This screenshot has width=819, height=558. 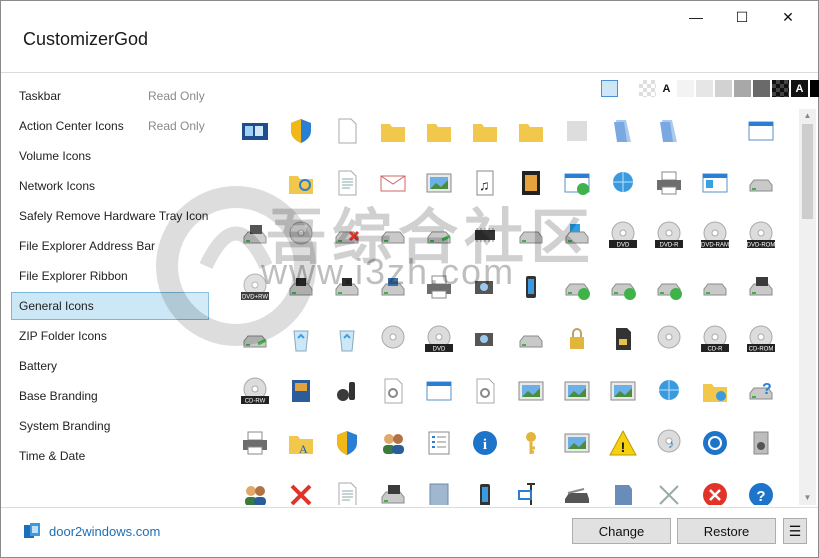 What do you see at coordinates (110, 426) in the screenshot?
I see `sidebar-item: System Branding` at bounding box center [110, 426].